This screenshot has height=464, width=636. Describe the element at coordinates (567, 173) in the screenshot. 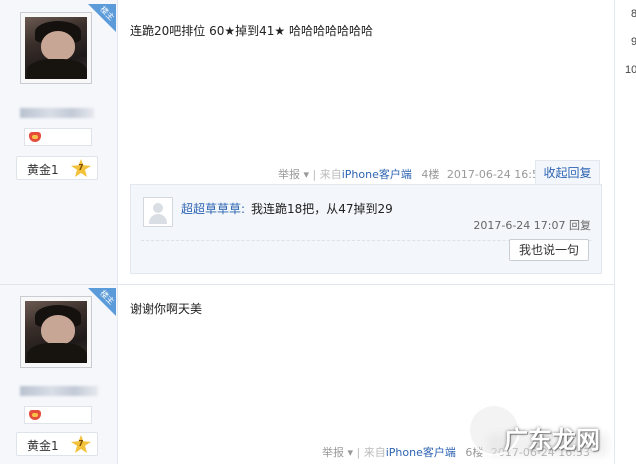

I see `collapse-replies-button: 收起回复` at that location.